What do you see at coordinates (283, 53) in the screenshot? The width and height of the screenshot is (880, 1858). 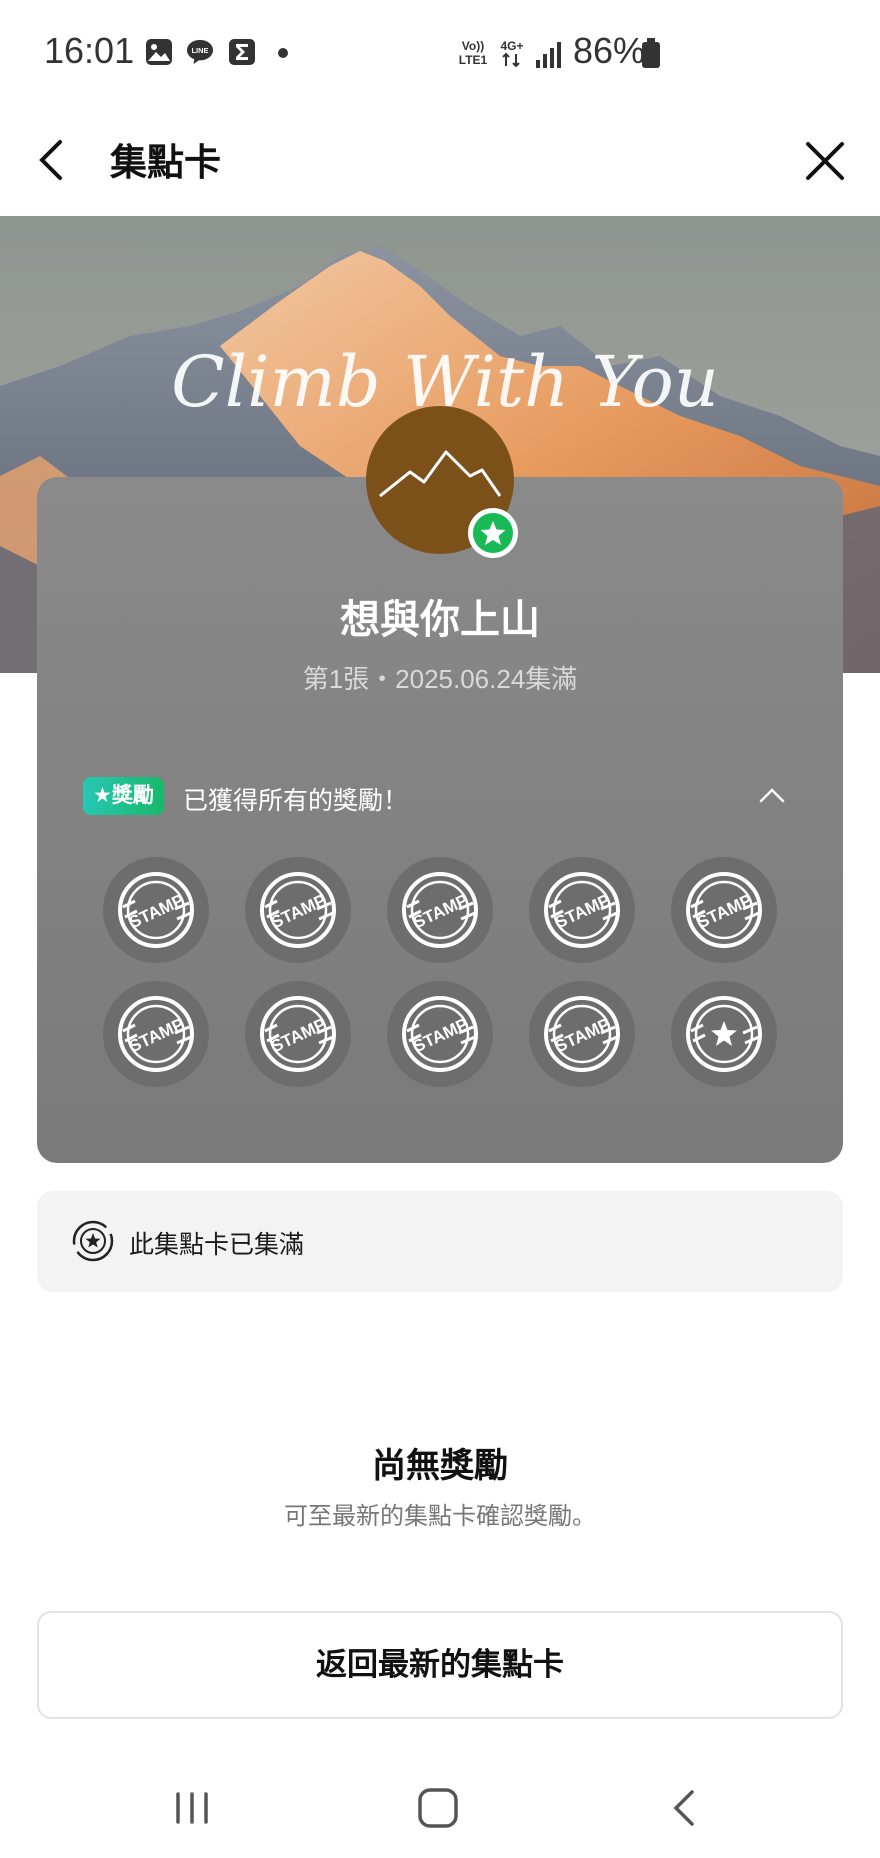 I see `notification-dot` at bounding box center [283, 53].